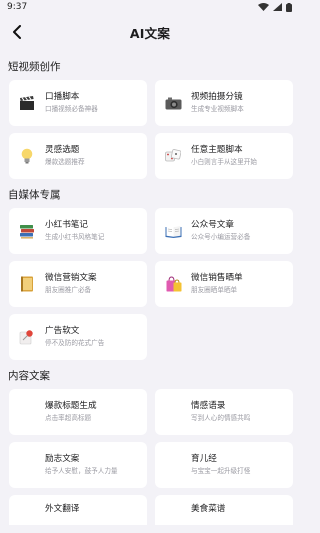  Describe the element at coordinates (68, 290) in the screenshot. I see `card-desc: 朋友圈推广必备` at that location.